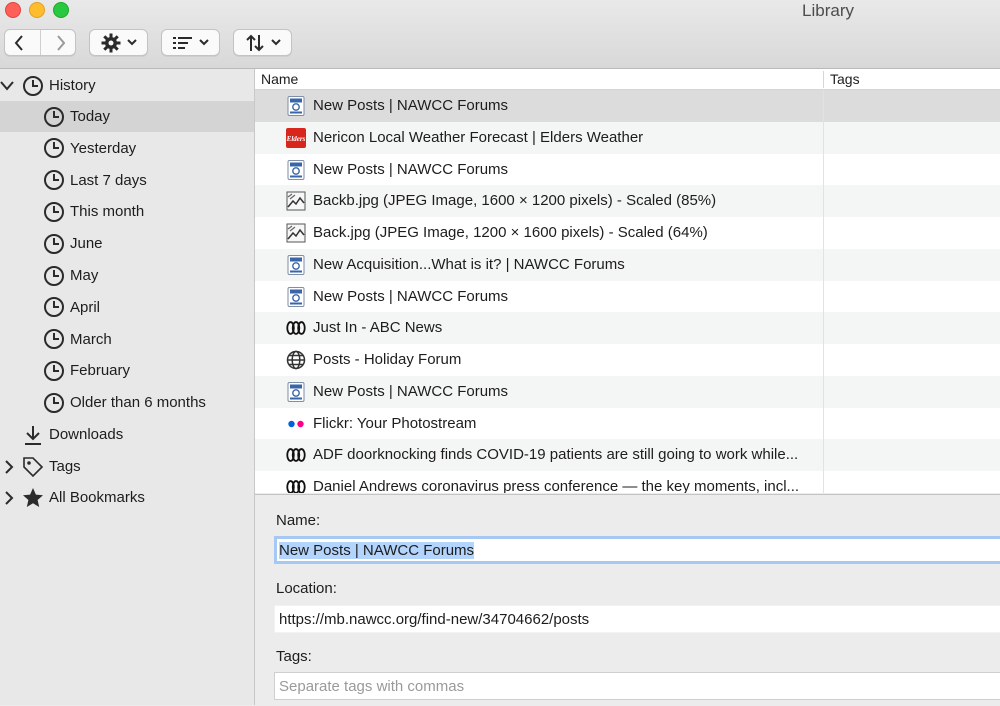 This screenshot has width=1000, height=706. Describe the element at coordinates (255, 43) in the screenshot. I see `up-down-arrows-icon` at that location.